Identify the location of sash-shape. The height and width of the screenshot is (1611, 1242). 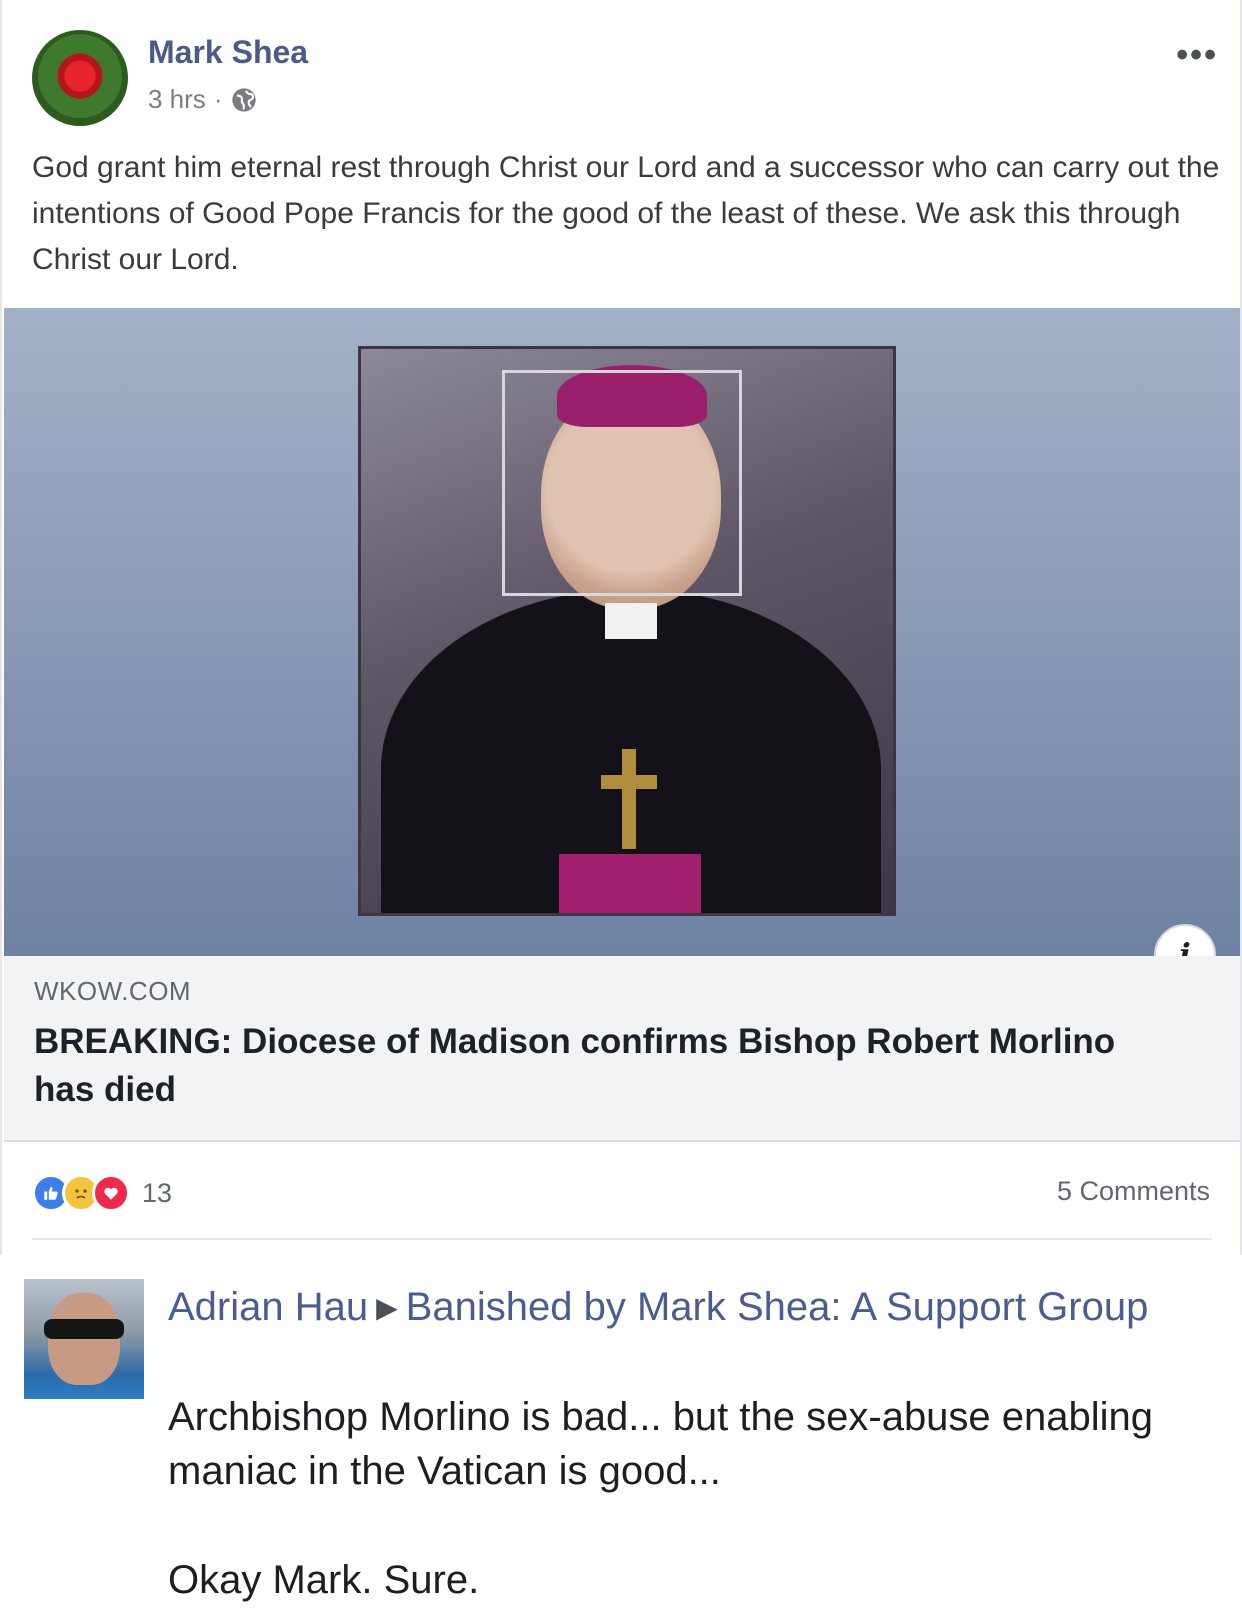
(630, 883).